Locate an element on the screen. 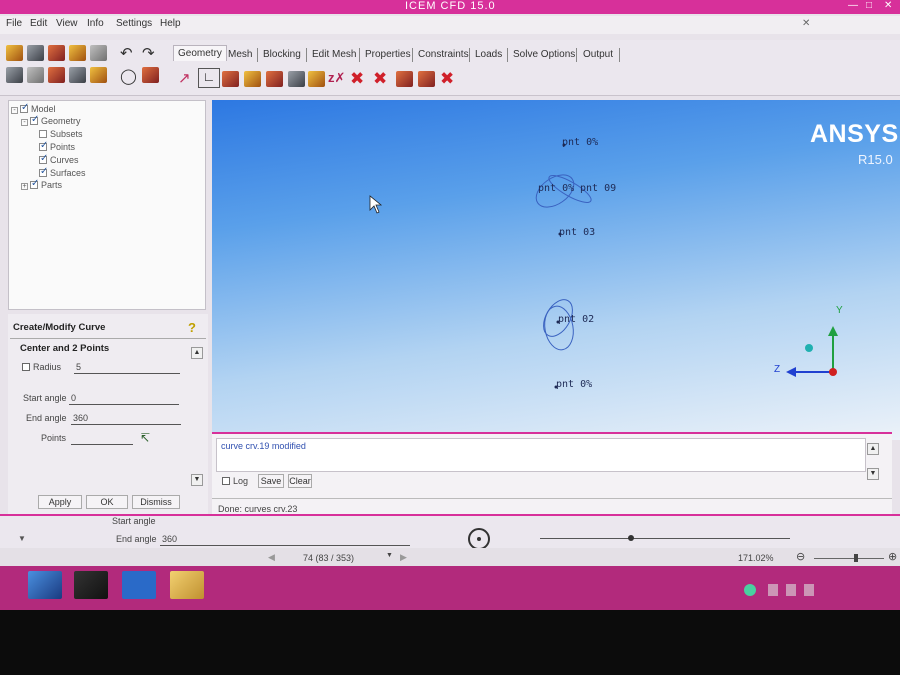  scroll-down-icon: ▼ is located at coordinates (197, 480).